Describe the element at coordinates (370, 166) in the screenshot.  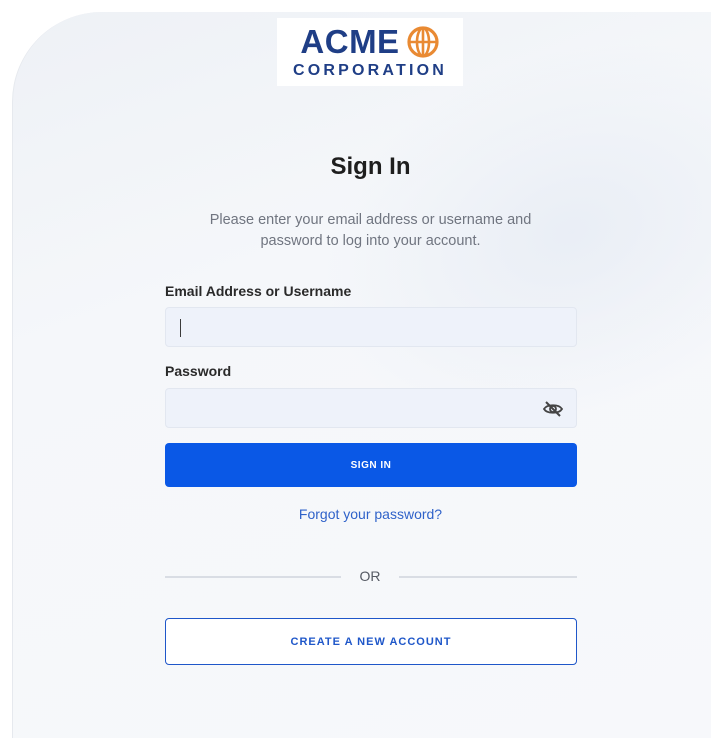
I see `page-title: Sign In` at that location.